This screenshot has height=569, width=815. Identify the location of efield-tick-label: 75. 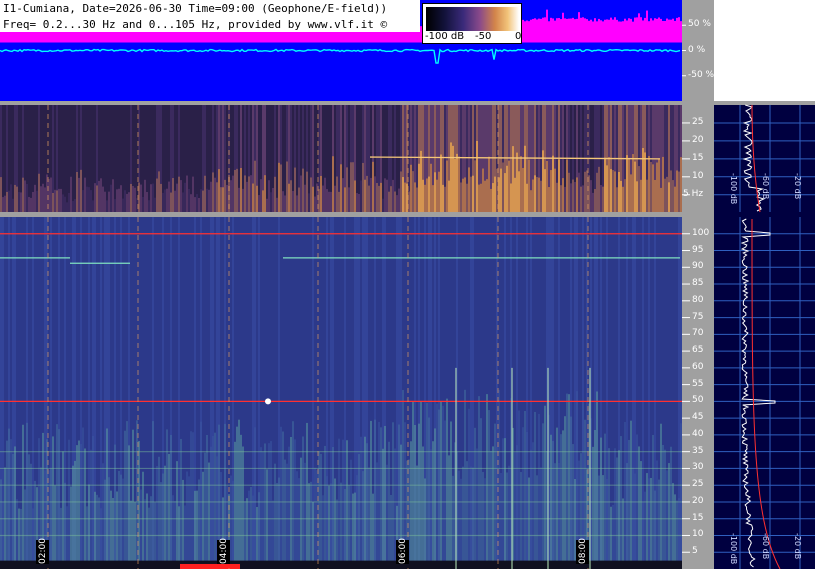
(698, 316).